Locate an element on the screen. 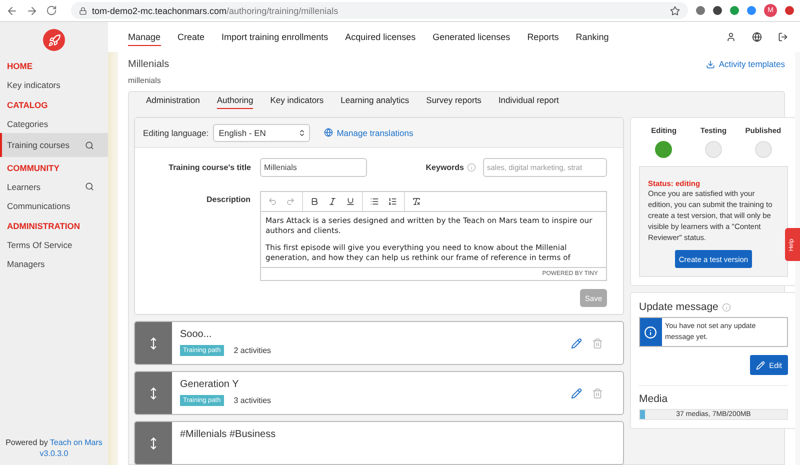 This screenshot has height=465, width=800. nav-item: Ranking is located at coordinates (592, 37).